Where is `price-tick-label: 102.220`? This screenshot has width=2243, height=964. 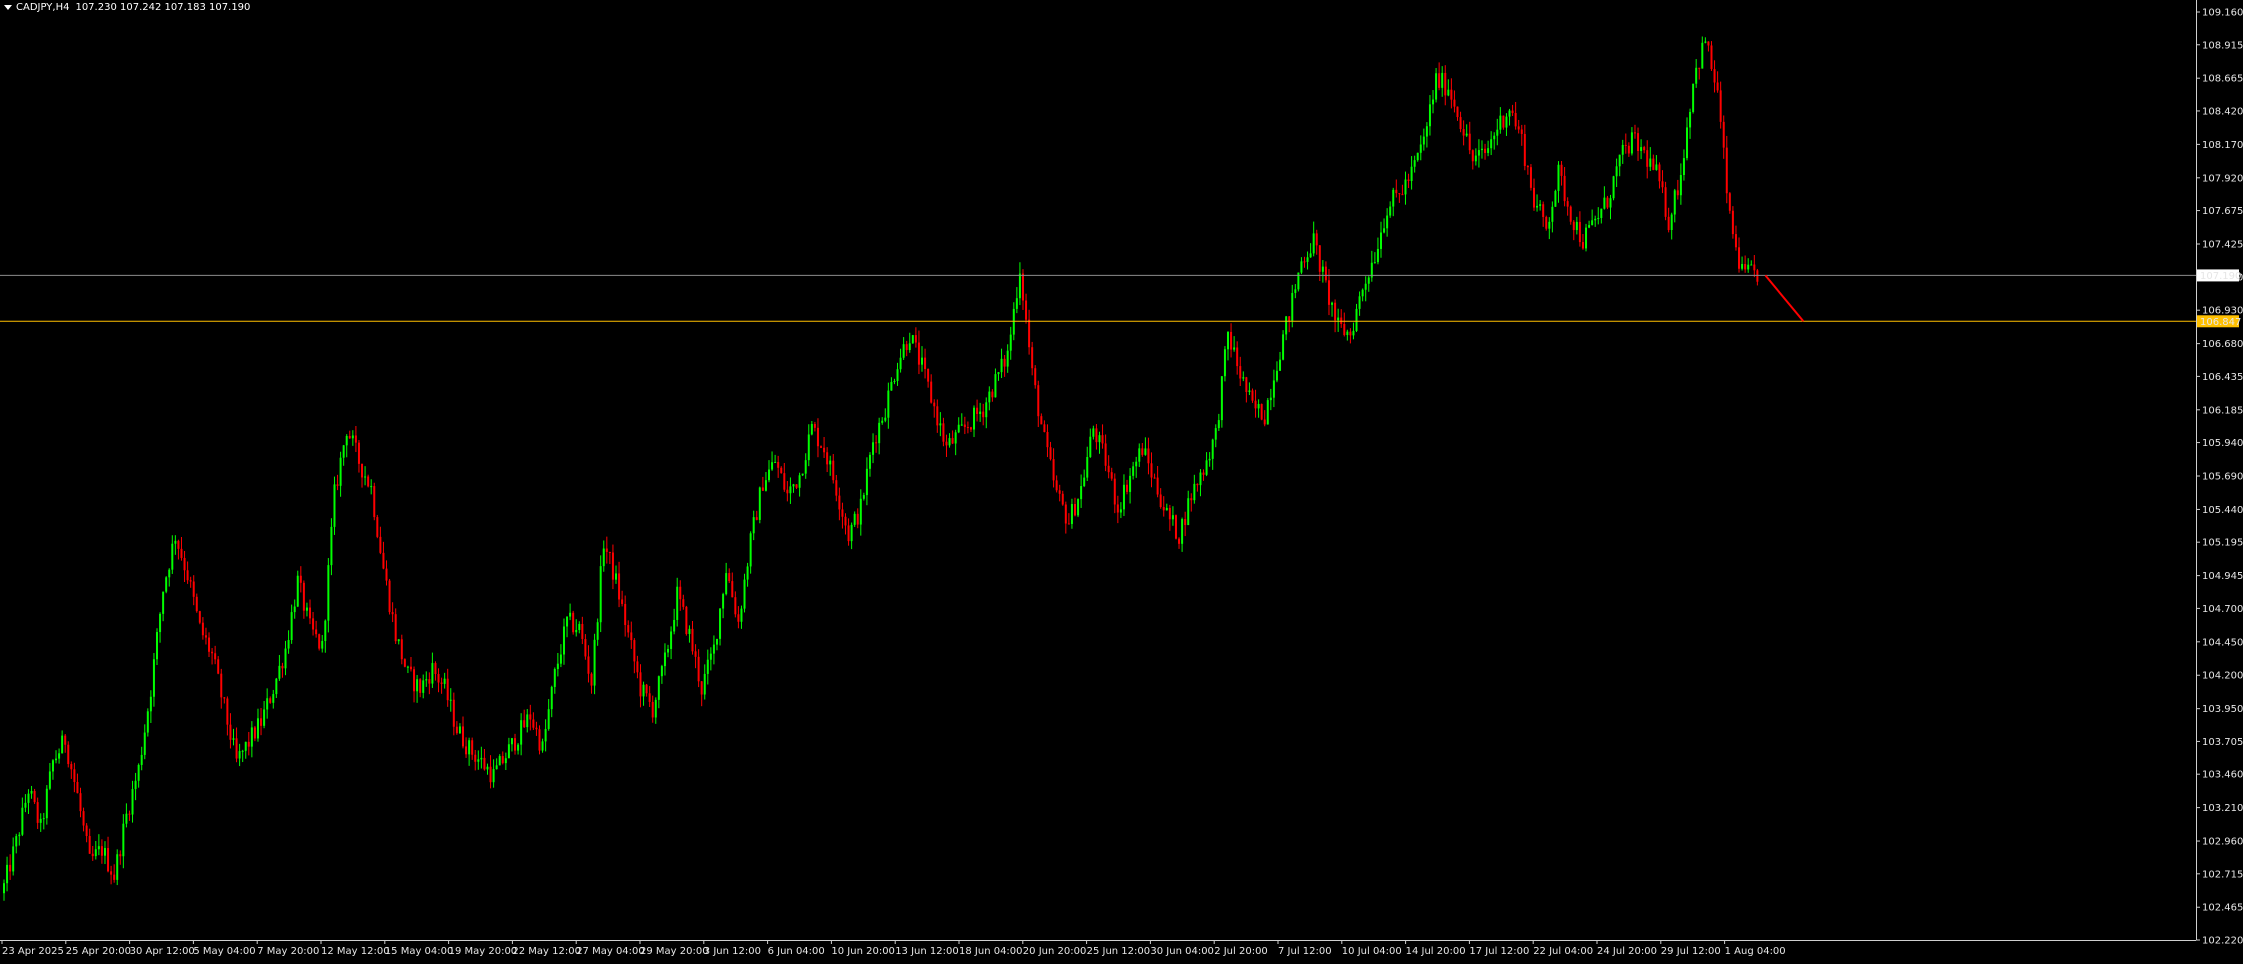 price-tick-label: 102.220 is located at coordinates (2222, 941).